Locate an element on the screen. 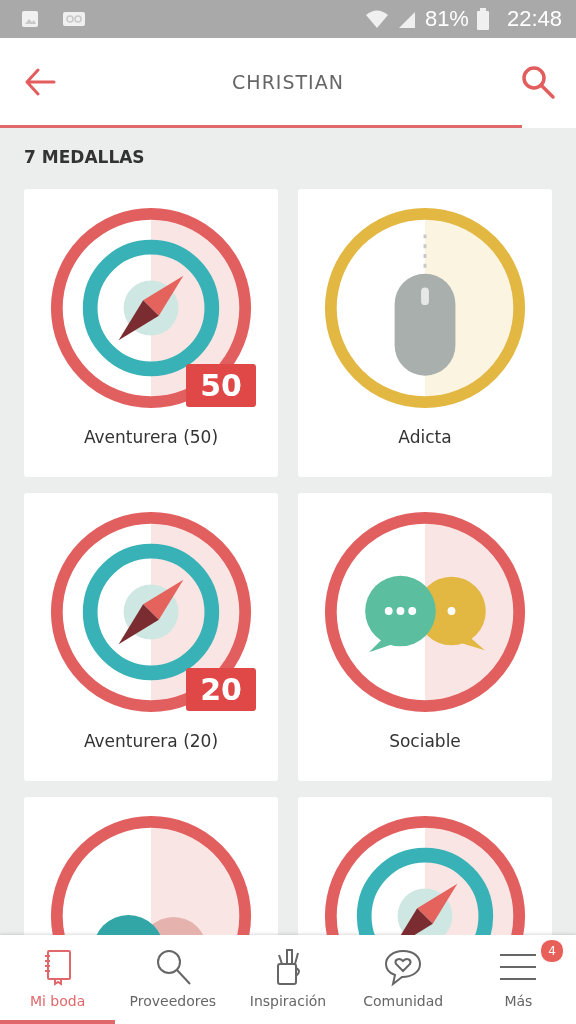 Image resolution: width=576 pixels, height=1024 pixels. medal-card: 20 Aventurera (20) is located at coordinates (151, 637).